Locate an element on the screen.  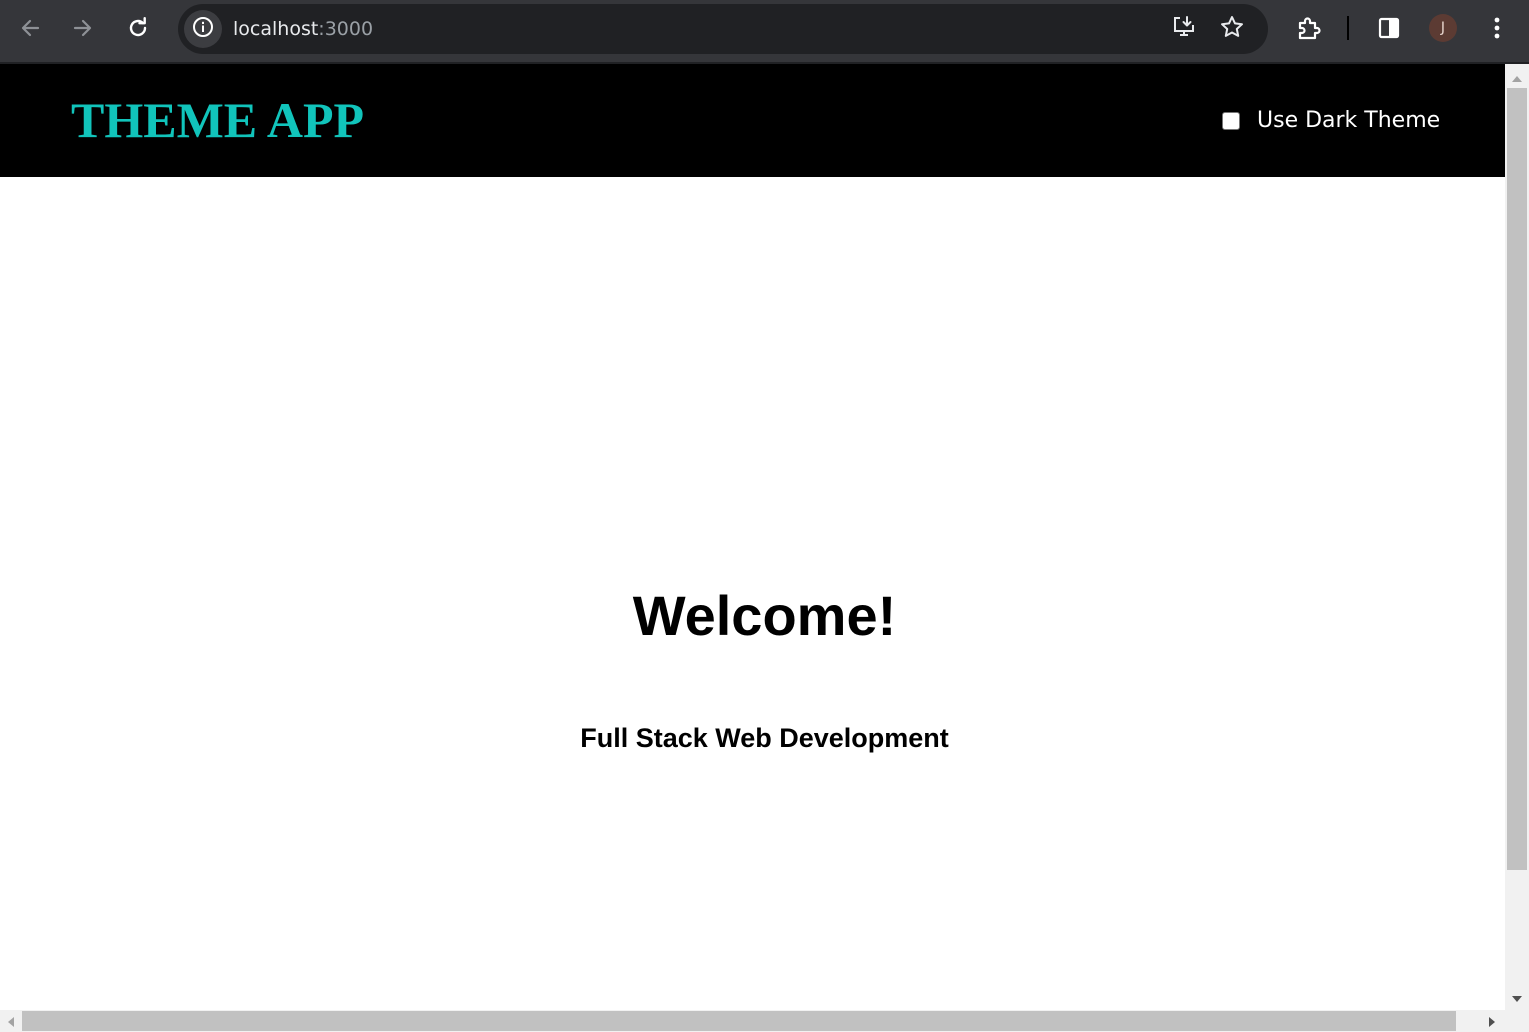
scroll-left-arrow is located at coordinates (11, 1021).